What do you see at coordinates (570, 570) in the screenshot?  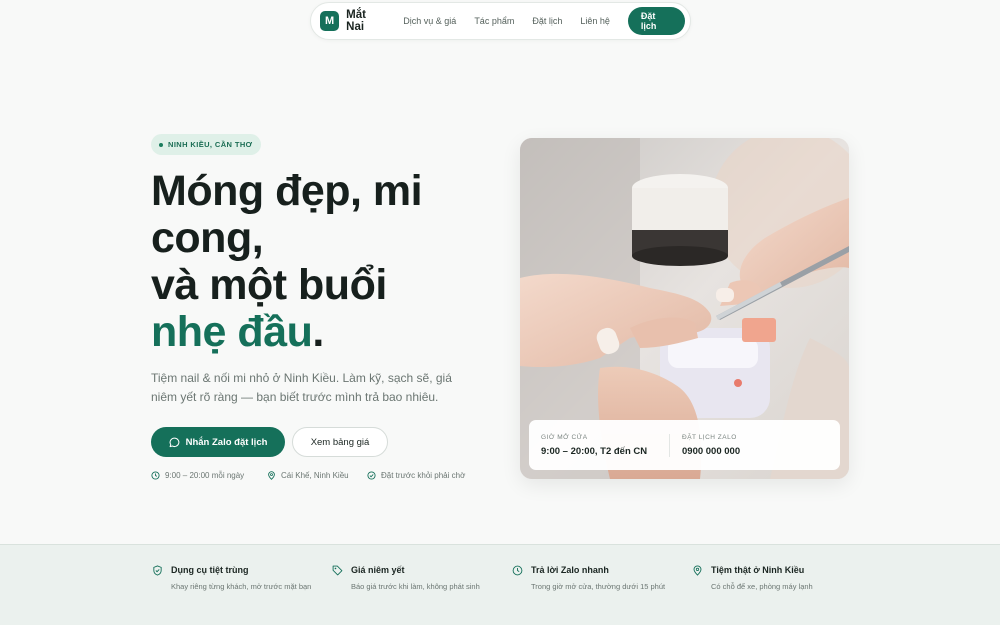 I see `feature-title: Trả lời Zalo nhanh` at bounding box center [570, 570].